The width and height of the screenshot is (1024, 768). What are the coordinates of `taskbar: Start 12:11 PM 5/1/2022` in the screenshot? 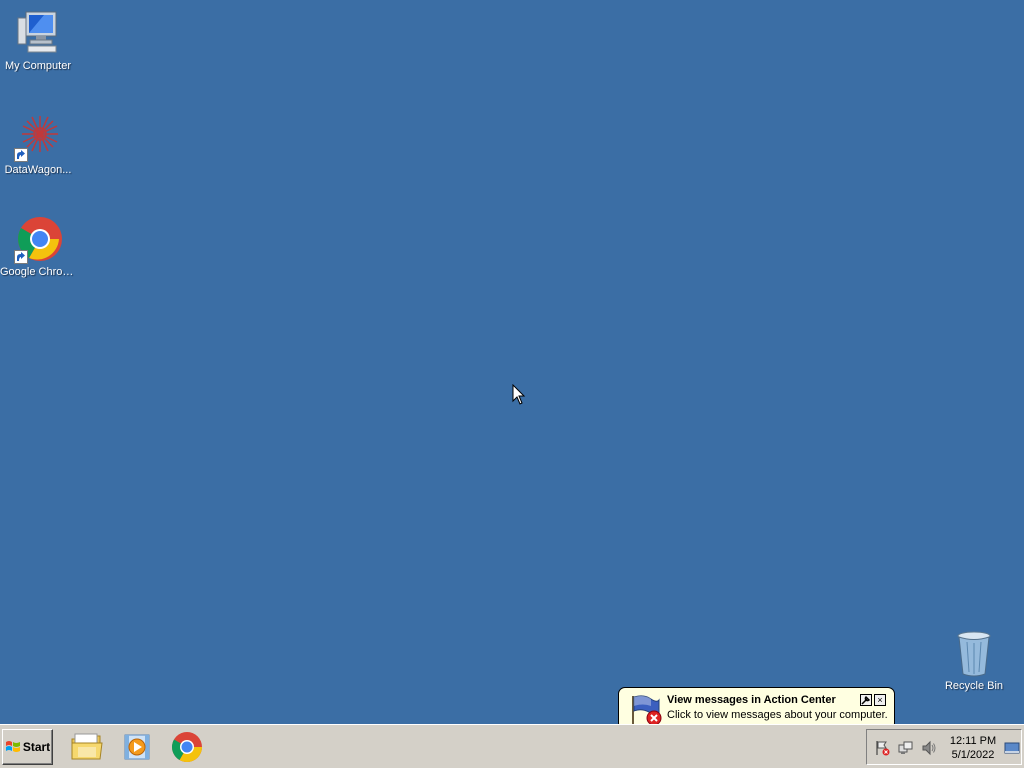 It's located at (512, 746).